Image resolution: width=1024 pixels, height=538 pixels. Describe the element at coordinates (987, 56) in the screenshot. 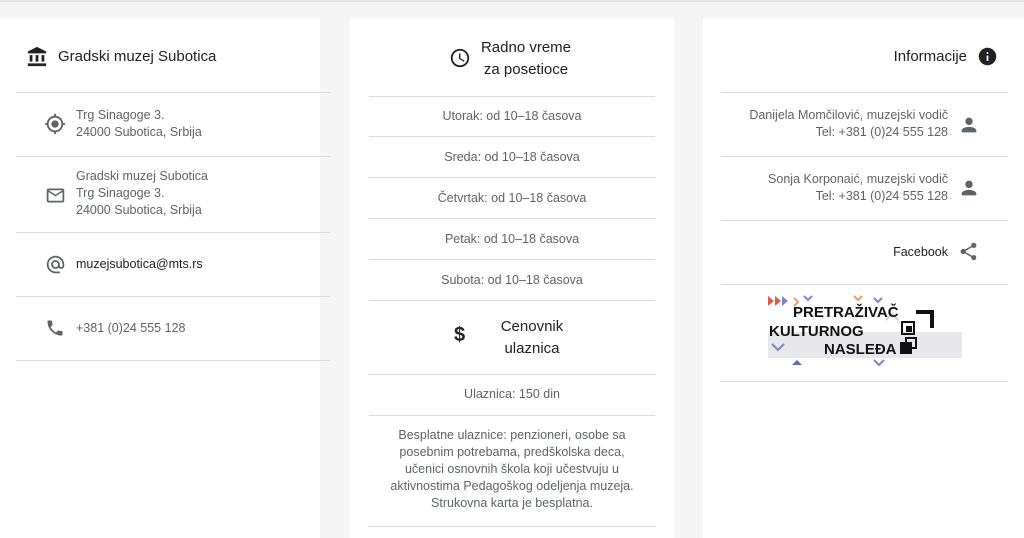

I see `info-icon` at that location.